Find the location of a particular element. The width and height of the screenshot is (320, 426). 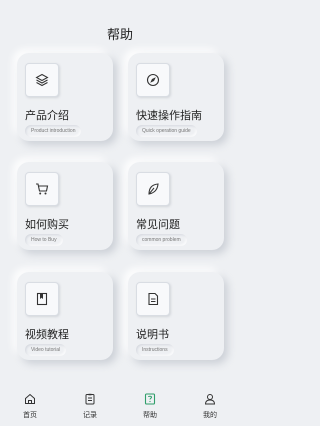

card-product-introduction: 产品介绍 Product introduction is located at coordinates (65, 97).